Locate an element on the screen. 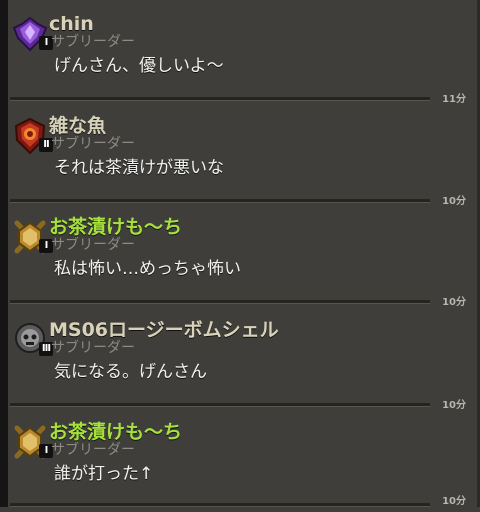  message-text: それは茶漬けが悪いな is located at coordinates (139, 168).